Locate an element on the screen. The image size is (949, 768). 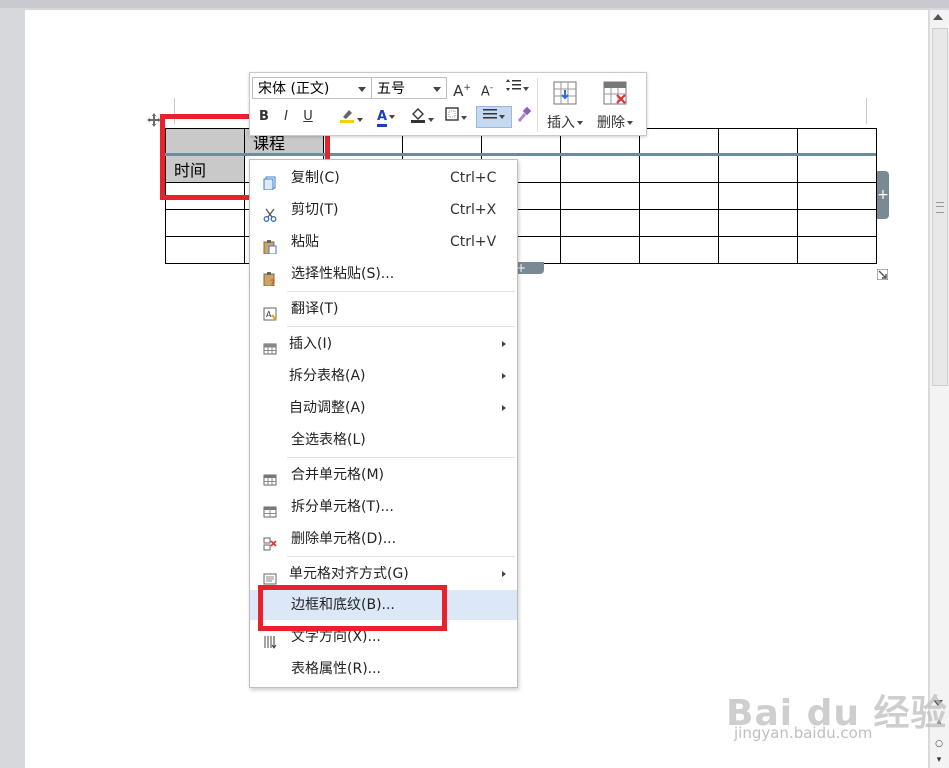
bold-icon: B is located at coordinates (264, 116).